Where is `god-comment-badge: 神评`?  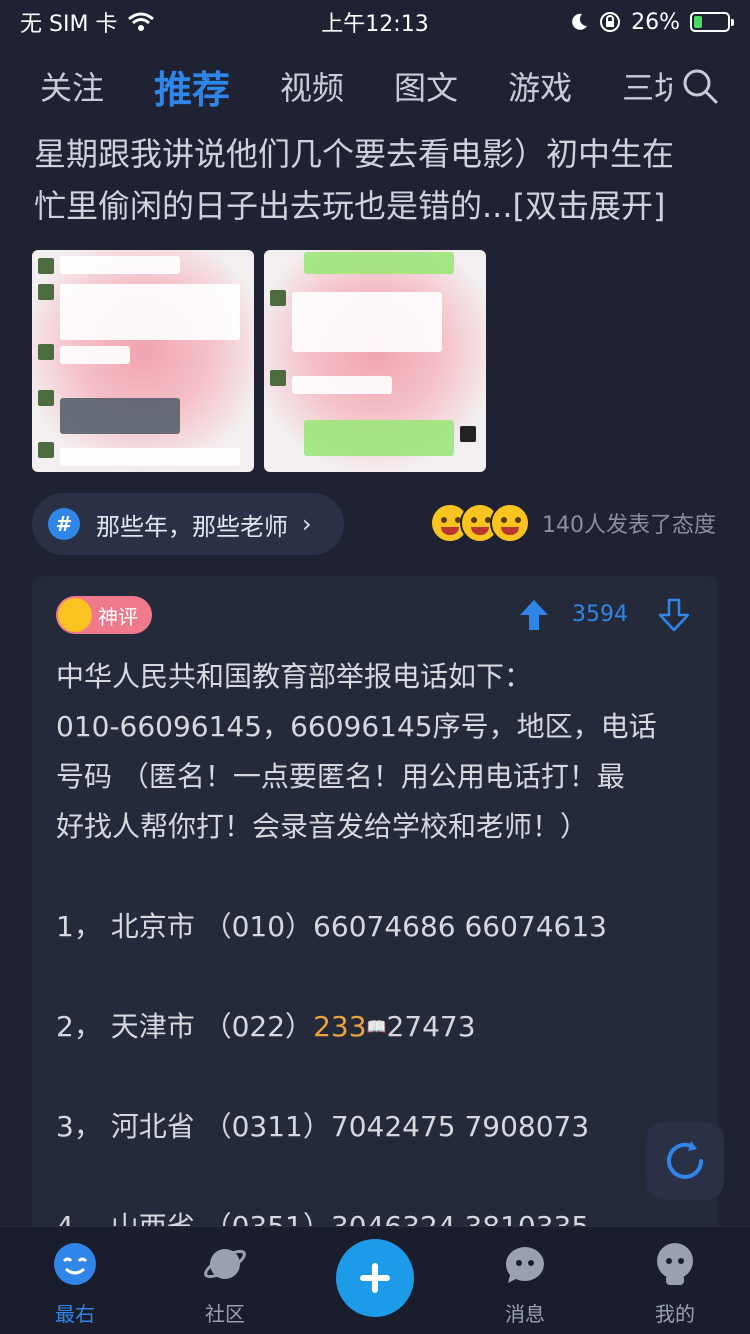
god-comment-badge: 神评 is located at coordinates (104, 615).